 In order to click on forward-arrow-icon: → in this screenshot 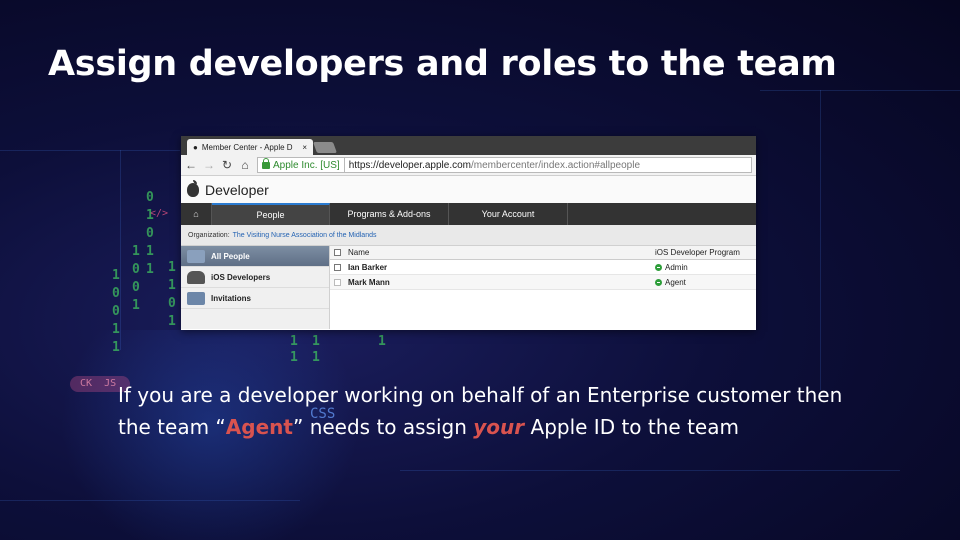, I will do `click(209, 165)`.